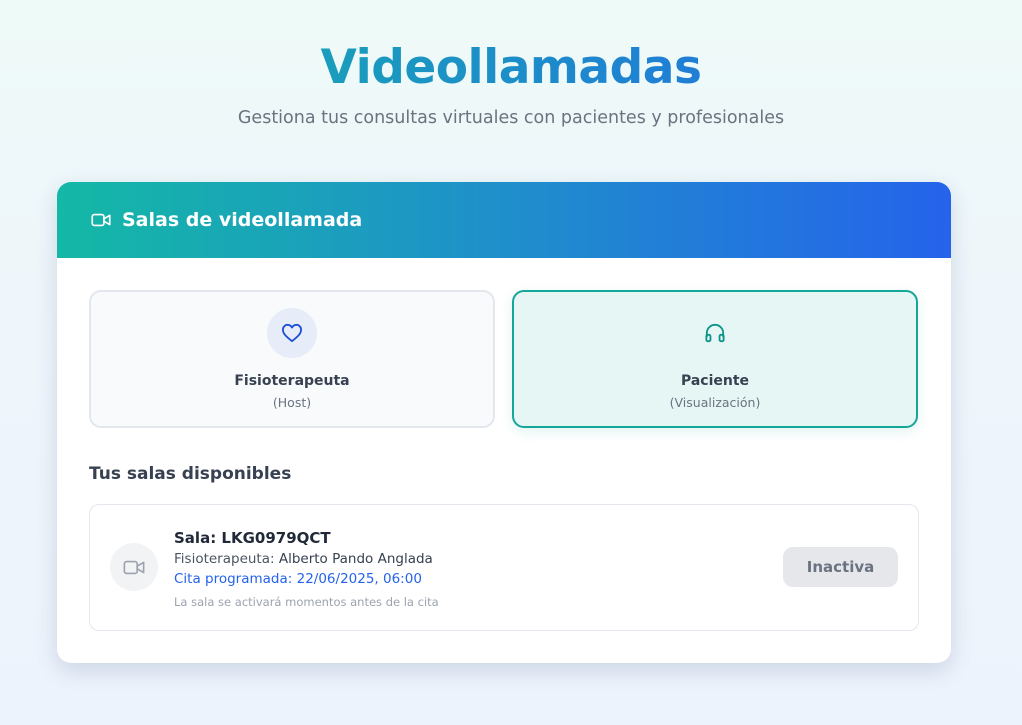 This screenshot has height=725, width=1022. What do you see at coordinates (715, 381) in the screenshot?
I see `role-name: Paciente` at bounding box center [715, 381].